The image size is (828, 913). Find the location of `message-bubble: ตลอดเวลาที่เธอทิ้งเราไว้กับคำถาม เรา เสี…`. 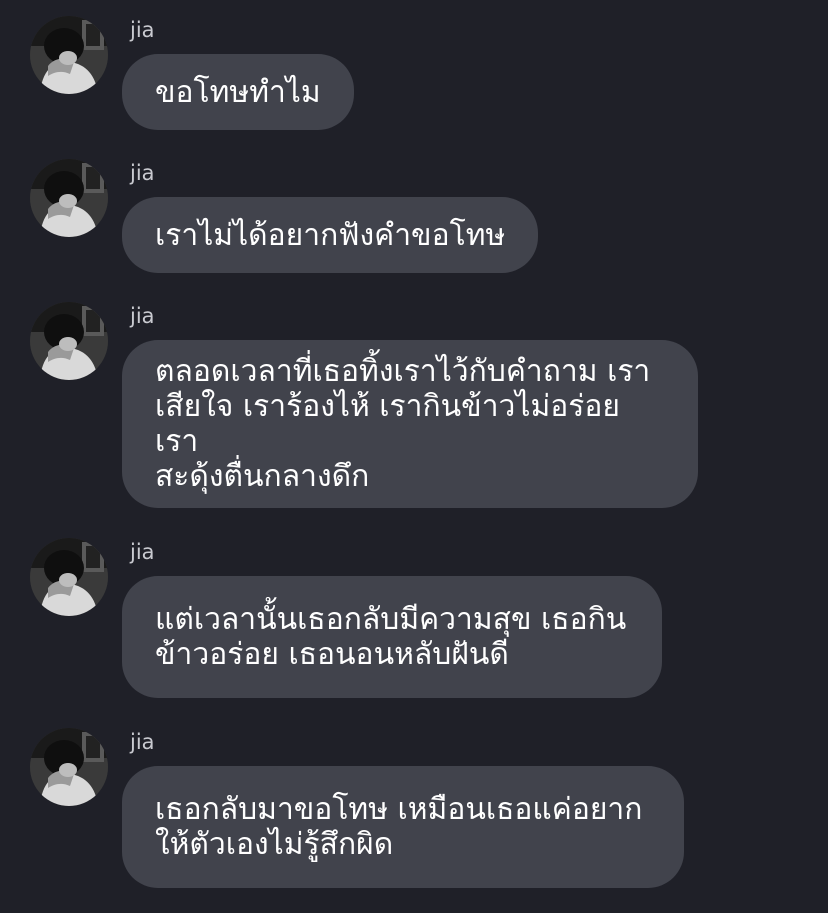

message-bubble: ตลอดเวลาที่เธอทิ้งเราไว้กับคำถาม เรา เสี… is located at coordinates (410, 424).